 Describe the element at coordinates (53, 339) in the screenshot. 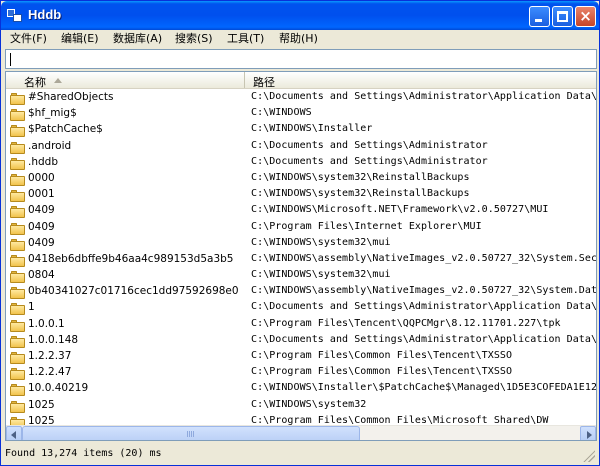

I see `item-name: 1.0.0.148` at that location.